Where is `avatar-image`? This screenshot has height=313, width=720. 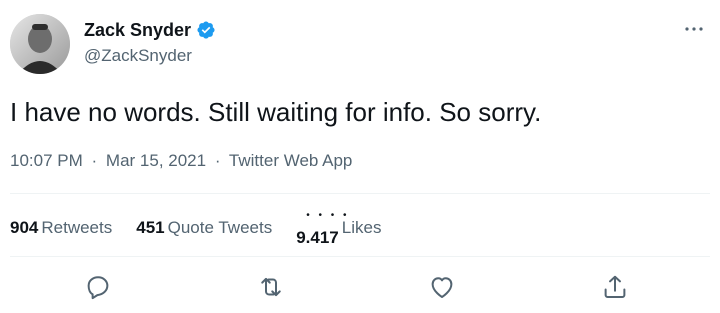 avatar-image is located at coordinates (40, 44).